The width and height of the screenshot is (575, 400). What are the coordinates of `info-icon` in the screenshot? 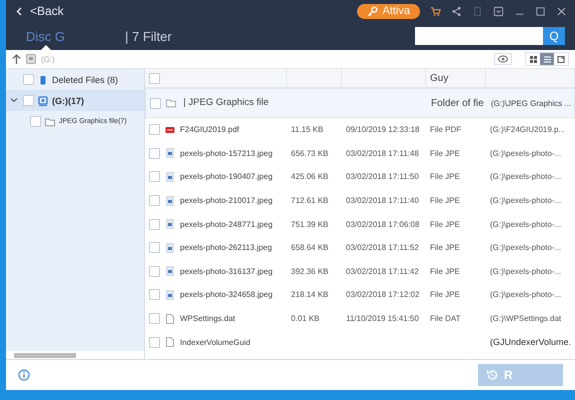 It's located at (24, 375).